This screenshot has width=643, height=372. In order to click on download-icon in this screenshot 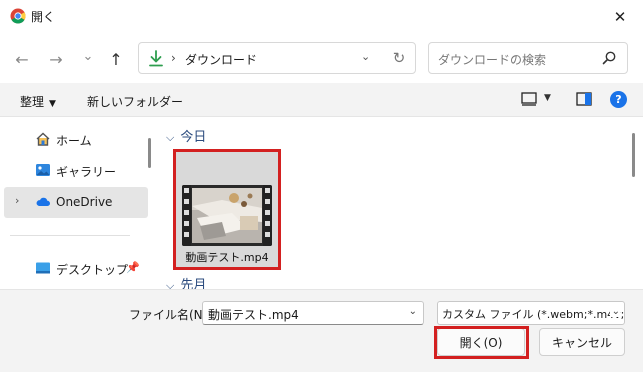, I will do `click(156, 58)`.